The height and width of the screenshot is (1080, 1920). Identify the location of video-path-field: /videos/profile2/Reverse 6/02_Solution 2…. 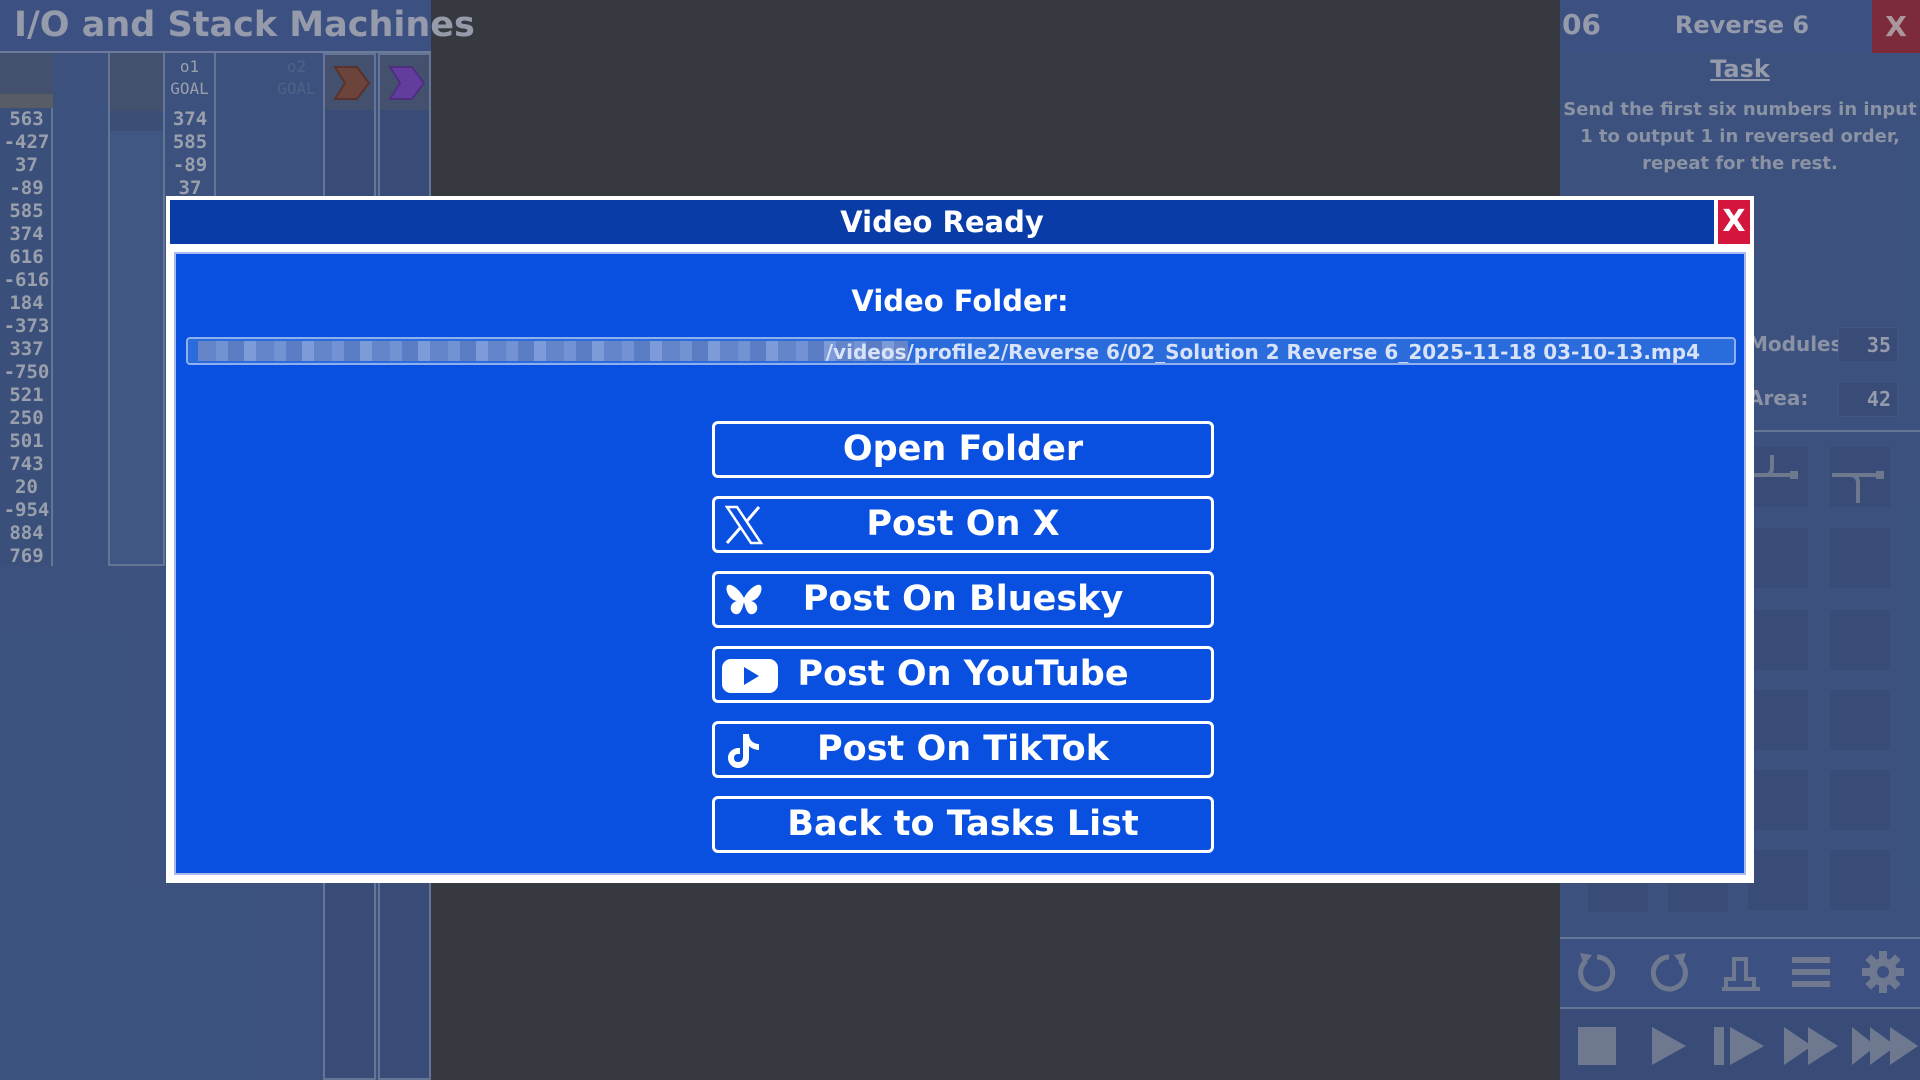
(961, 351).